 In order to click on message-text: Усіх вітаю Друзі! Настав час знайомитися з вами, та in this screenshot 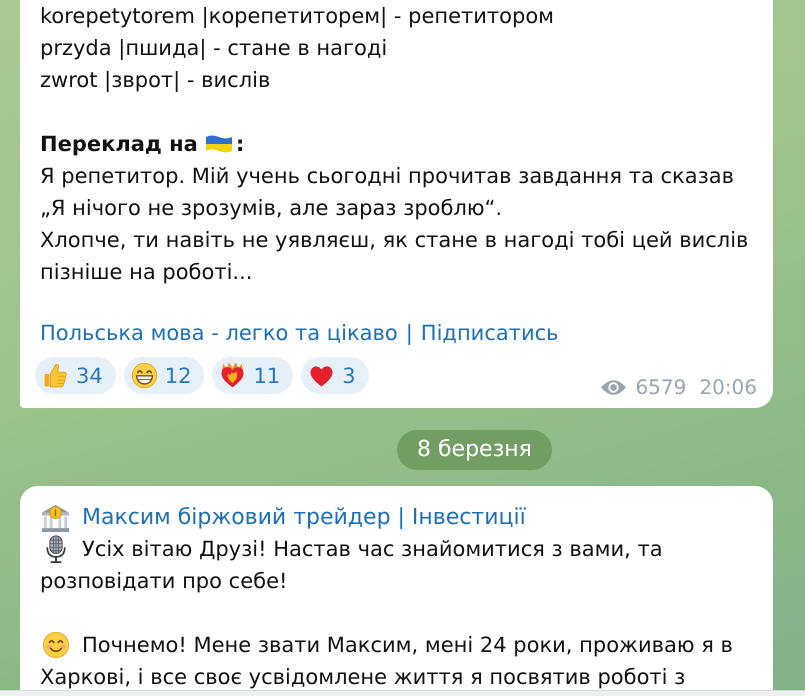, I will do `click(372, 549)`.